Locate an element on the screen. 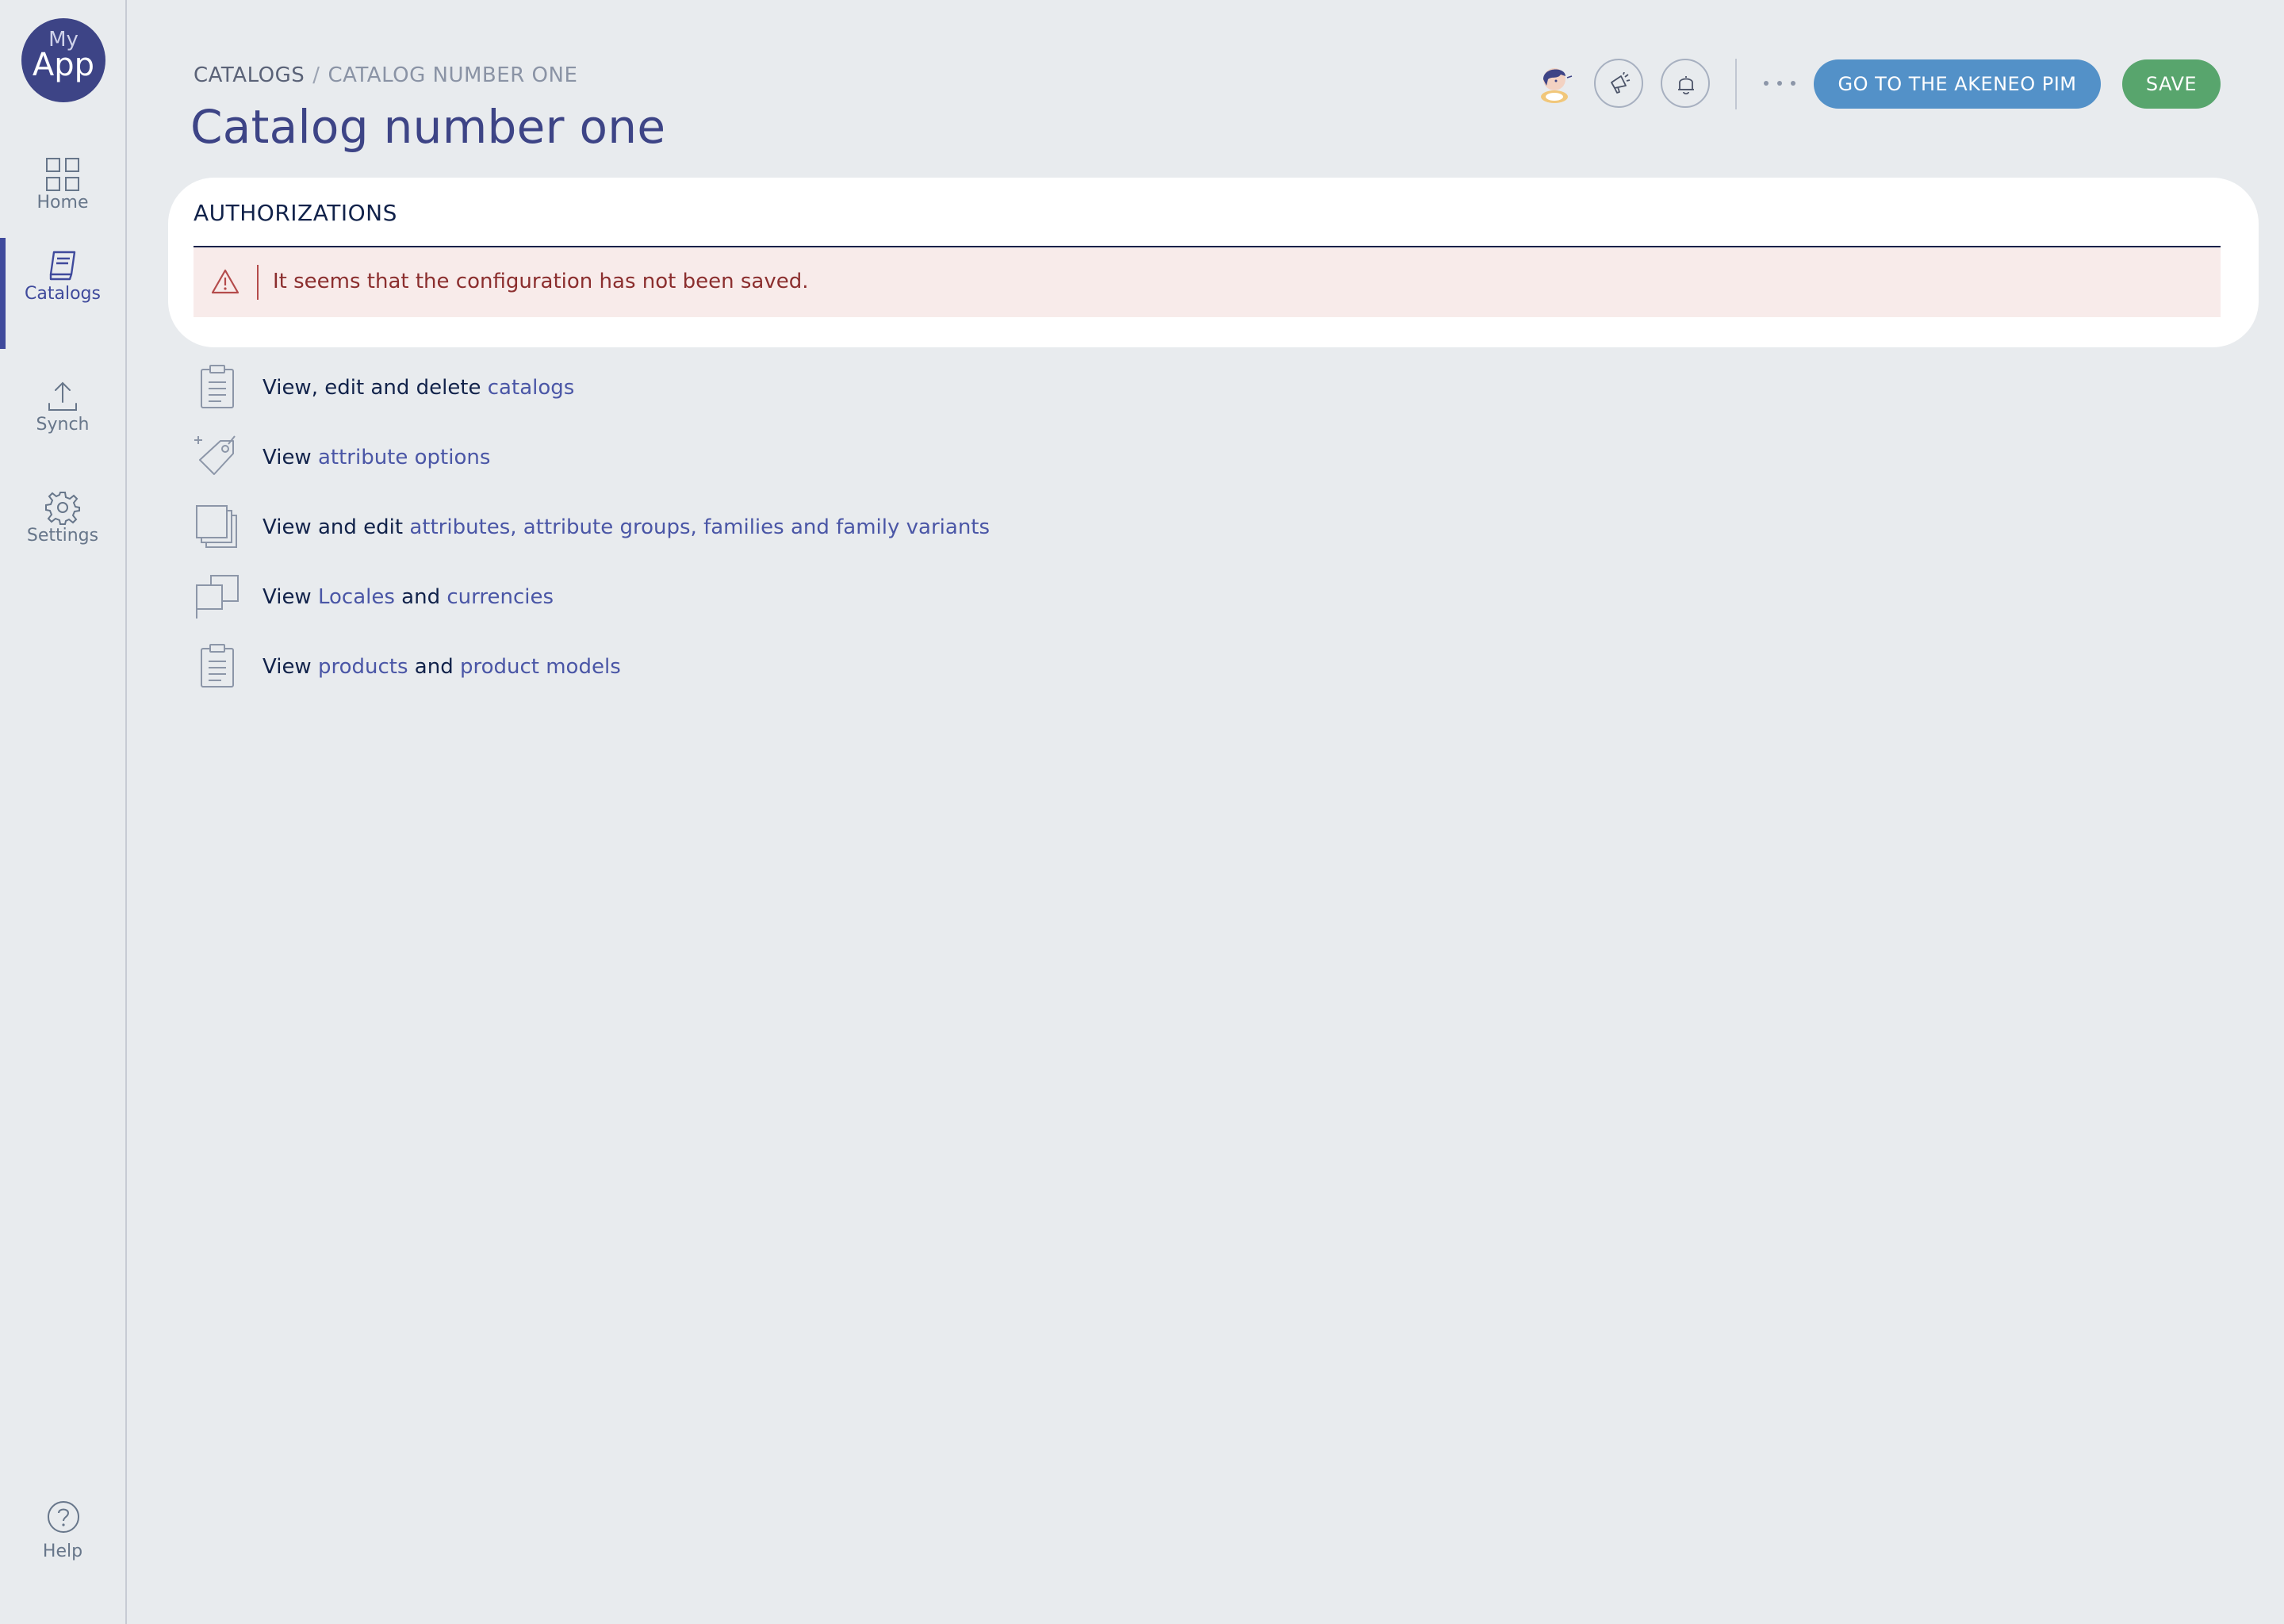 The height and width of the screenshot is (1624, 2284). alert-separator is located at coordinates (258, 282).